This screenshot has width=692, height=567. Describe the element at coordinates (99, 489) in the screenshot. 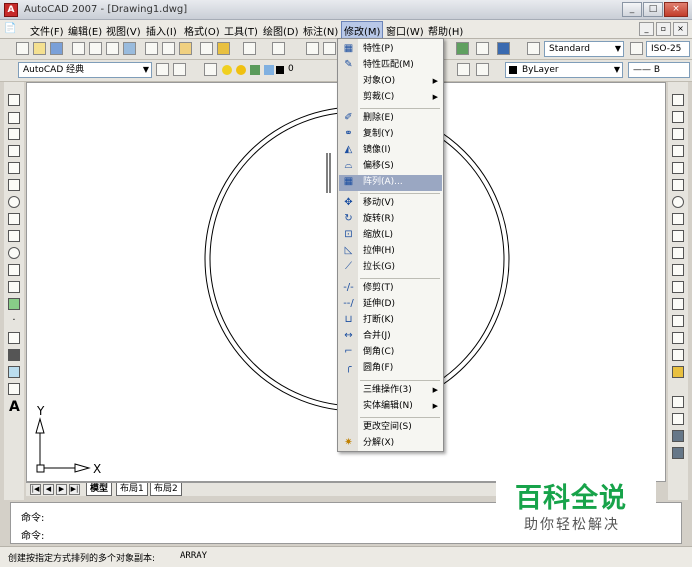

I see `tab-model: 模型` at that location.